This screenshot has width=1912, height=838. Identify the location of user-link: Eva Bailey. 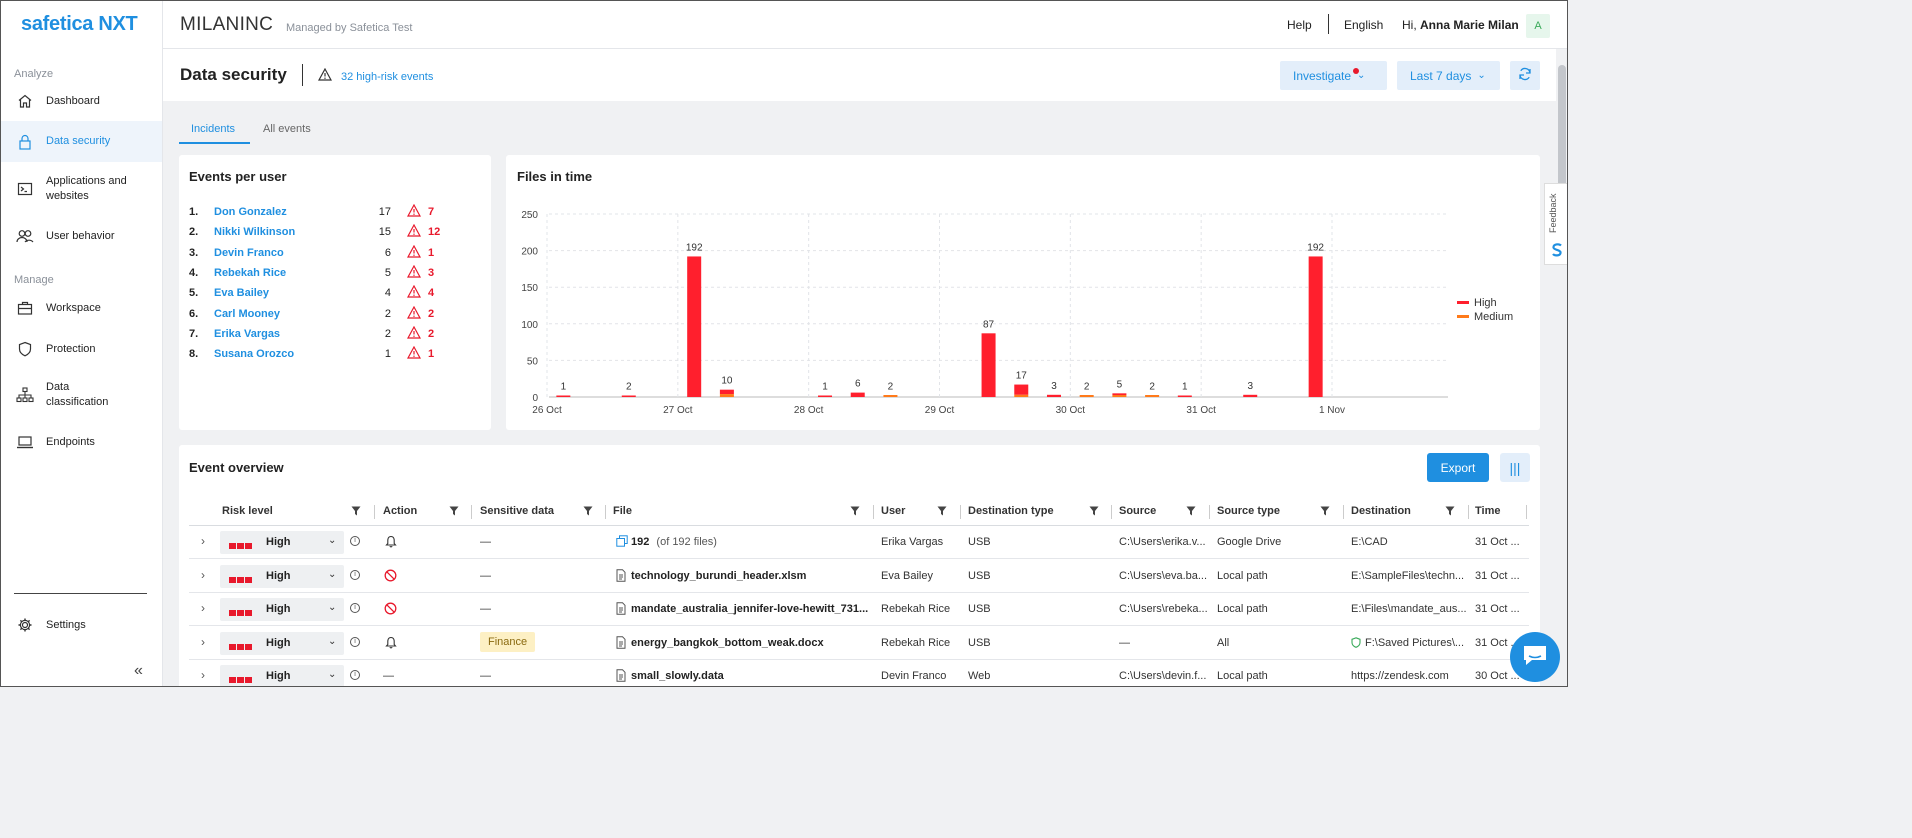
(241, 293).